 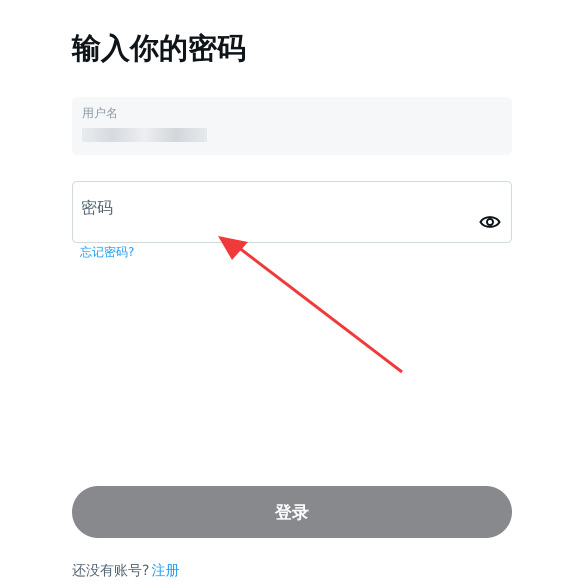 I want to click on no-account-text: 还没有账号?, so click(x=111, y=571).